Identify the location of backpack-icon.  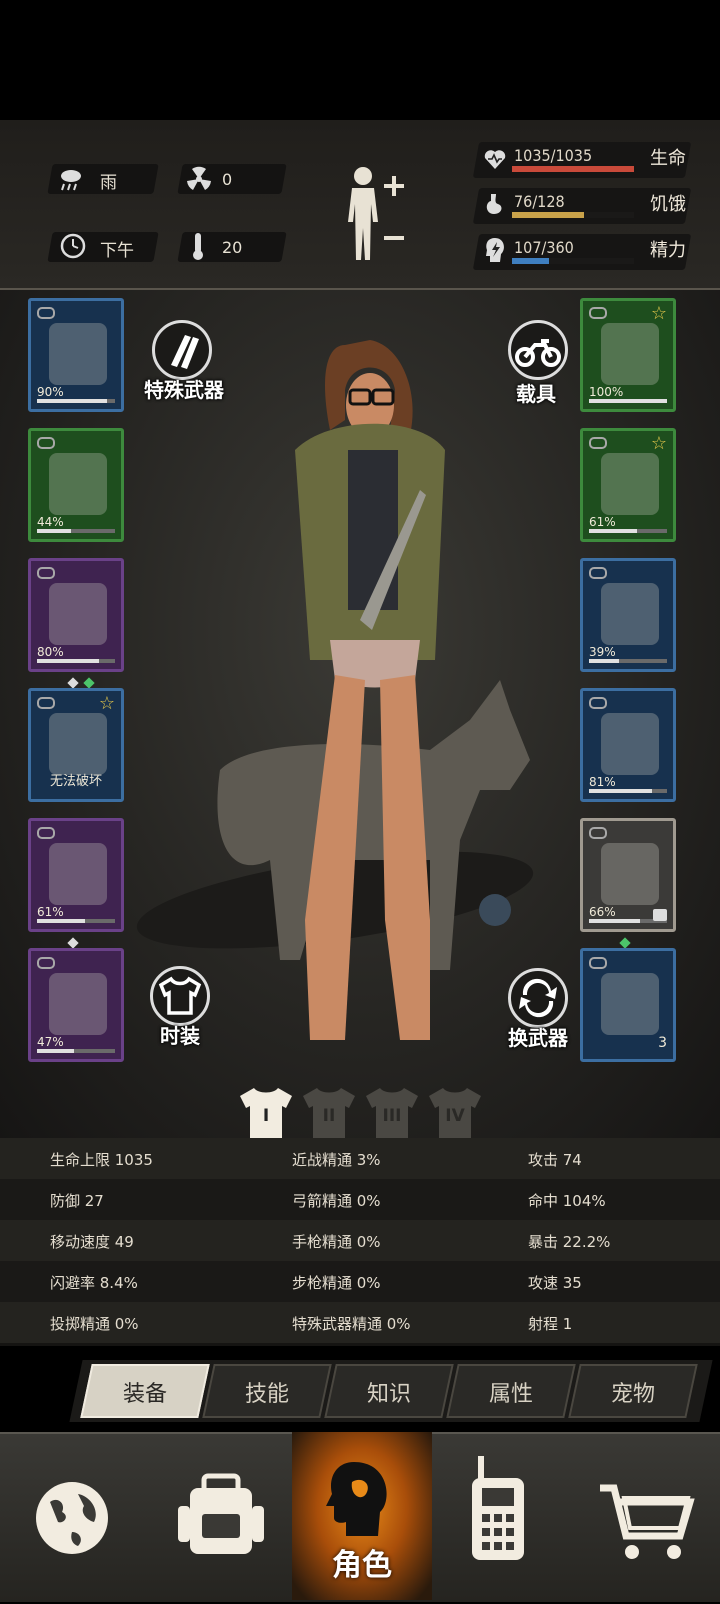
(221, 1513).